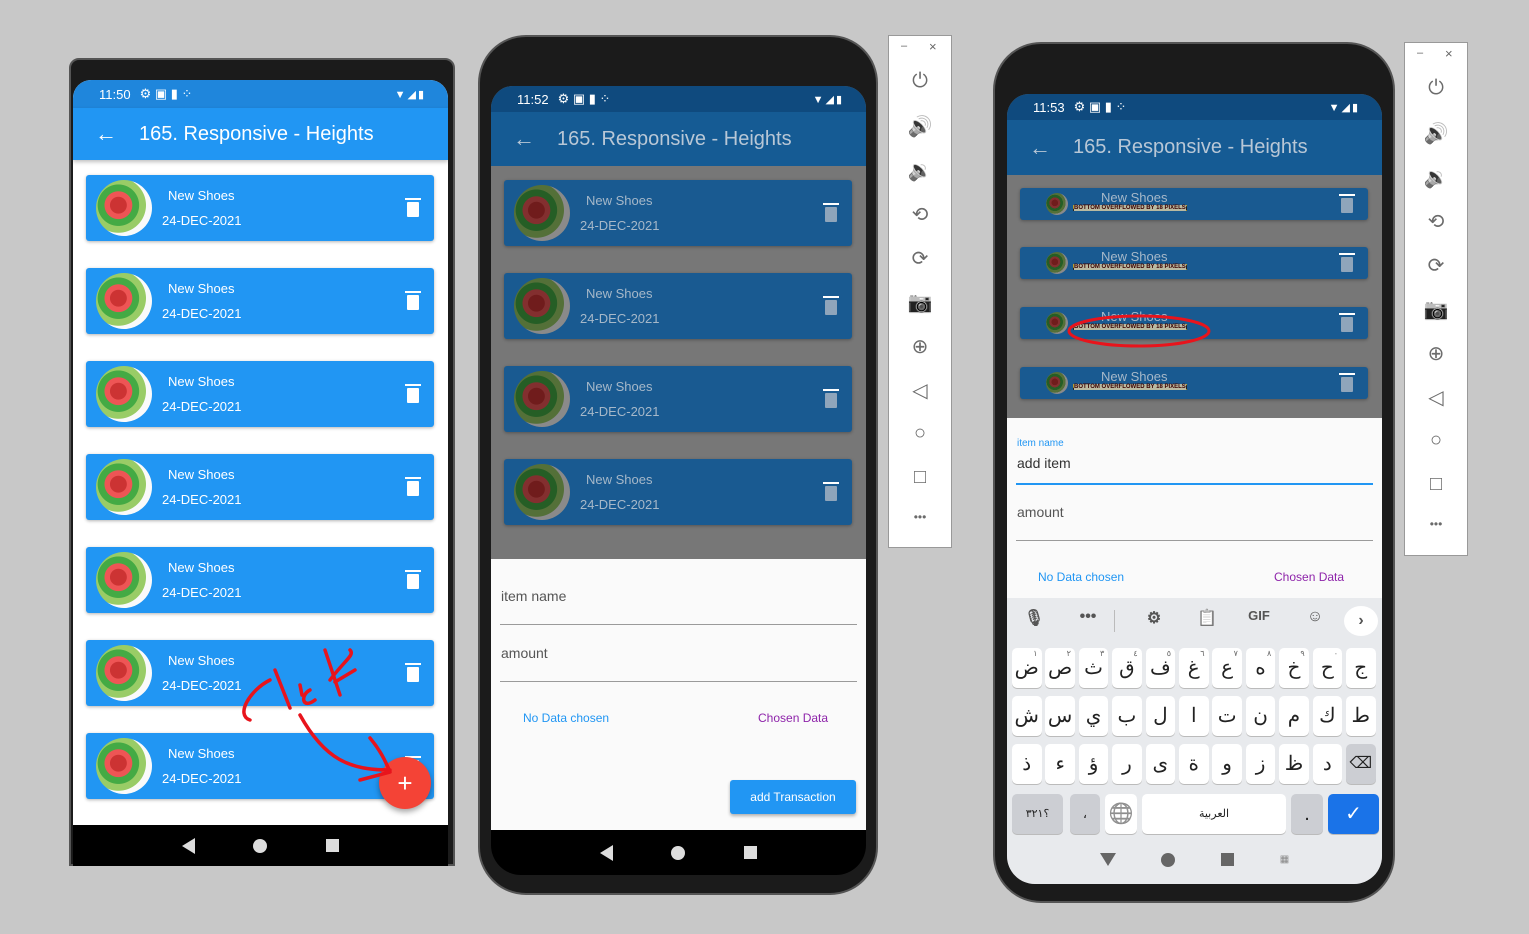 Image resolution: width=1529 pixels, height=934 pixels. I want to click on chevron-right-icon: ›, so click(1361, 621).